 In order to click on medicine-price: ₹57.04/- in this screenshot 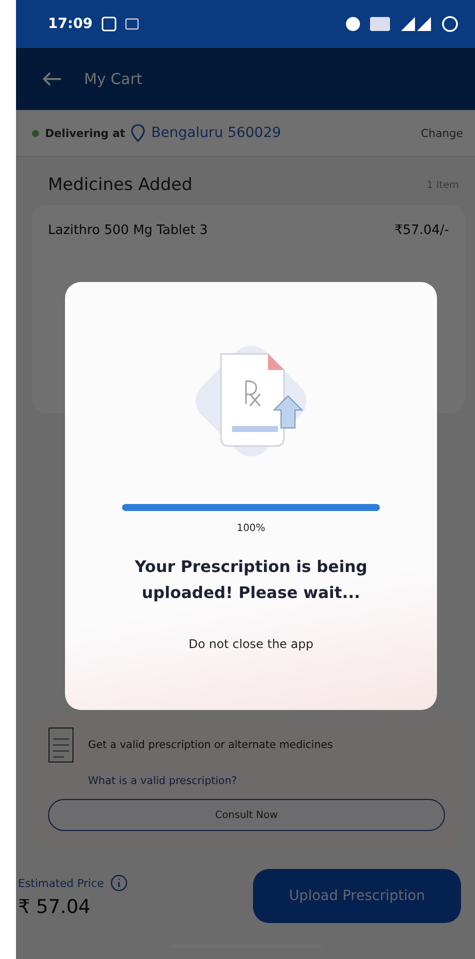, I will do `click(421, 230)`.